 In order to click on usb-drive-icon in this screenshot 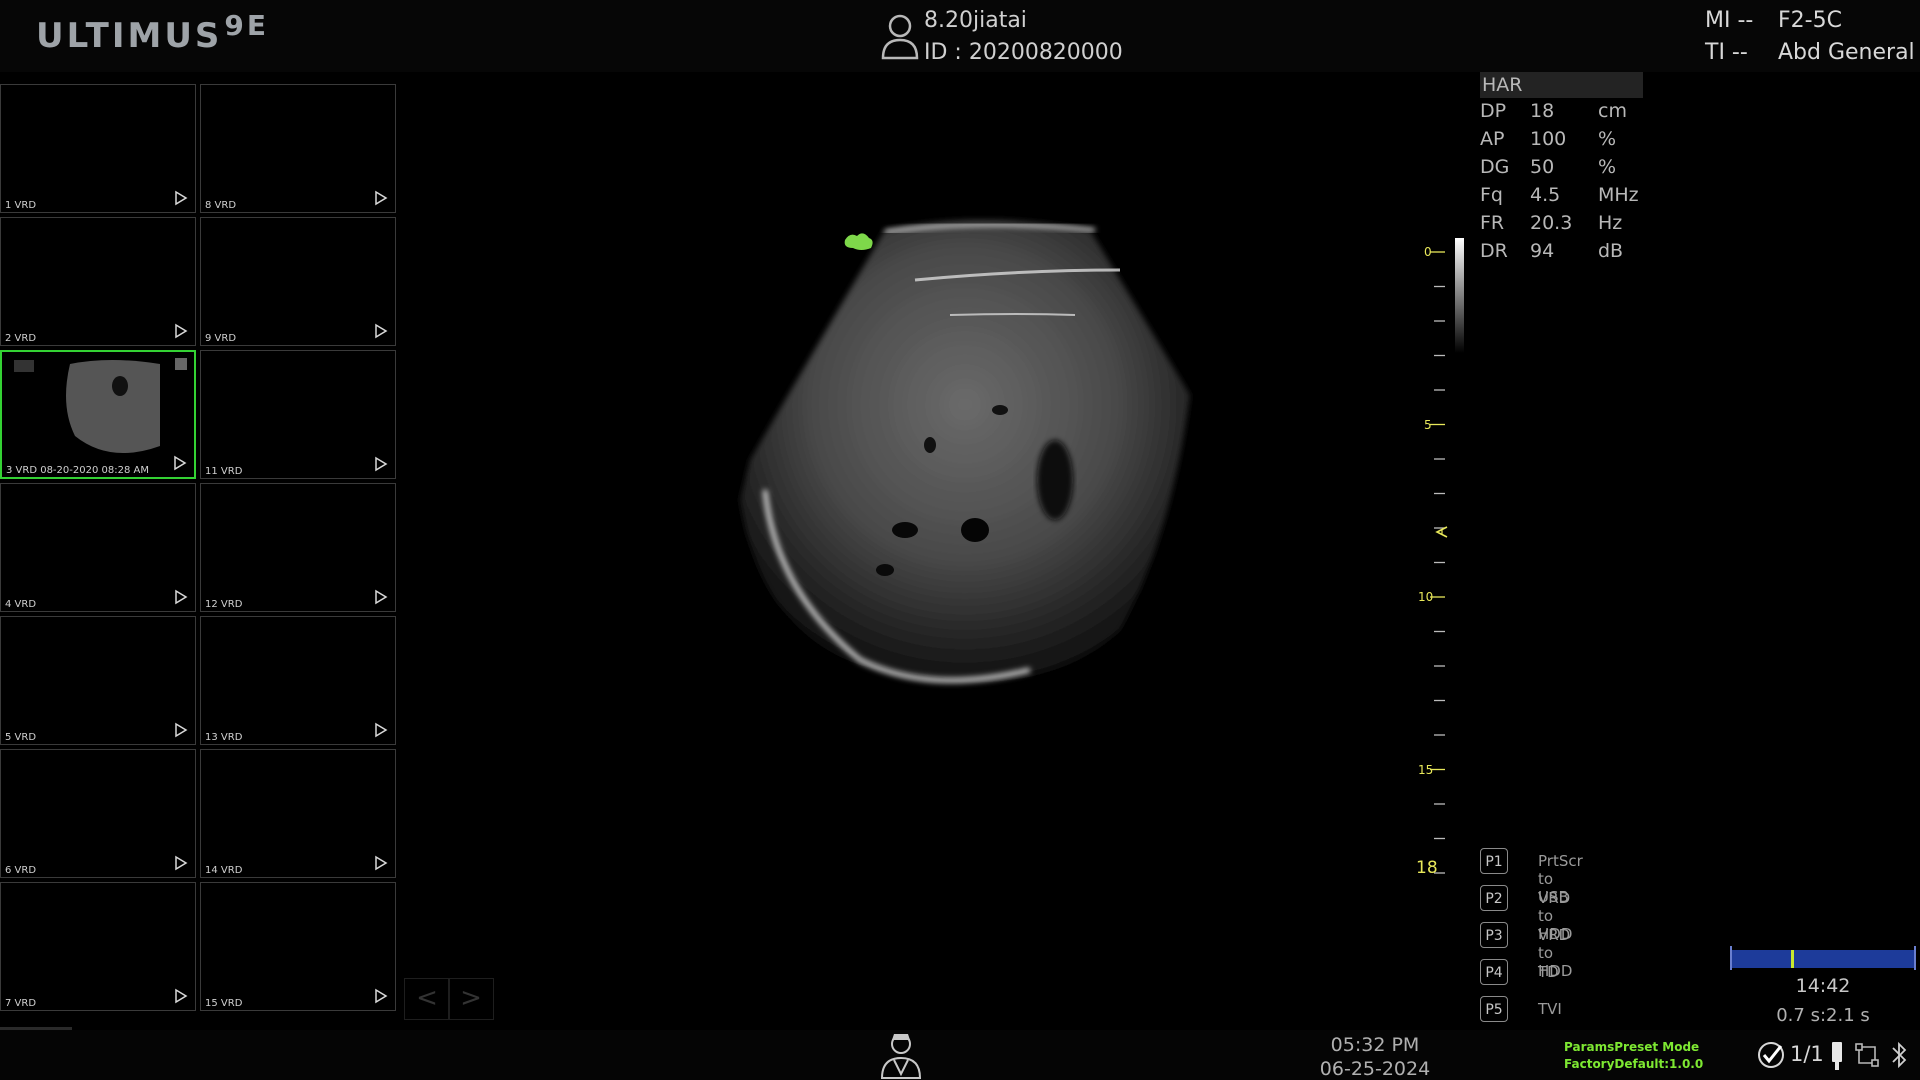, I will do `click(1837, 1056)`.